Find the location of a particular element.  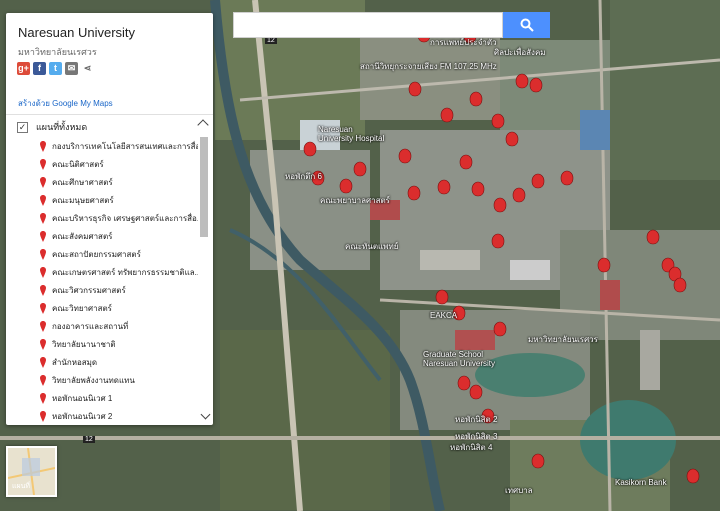

list-item-label: คณะมนุษยศาสตร์ is located at coordinates (83, 200).